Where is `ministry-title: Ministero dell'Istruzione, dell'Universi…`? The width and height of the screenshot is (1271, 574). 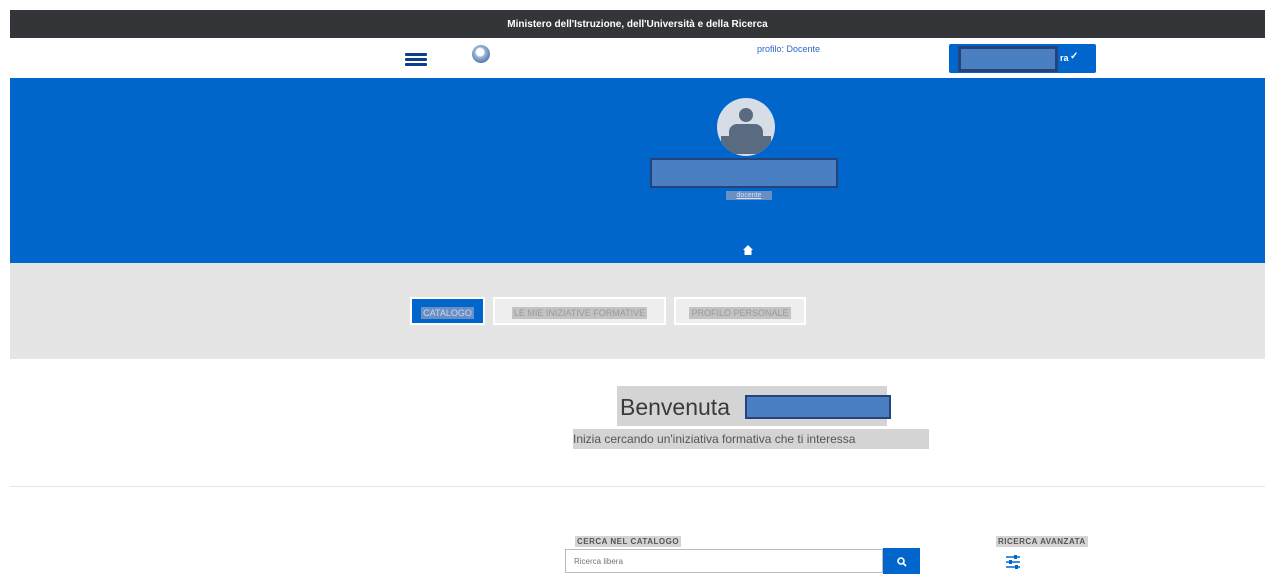
ministry-title: Ministero dell'Istruzione, dell'Universi… is located at coordinates (637, 24).